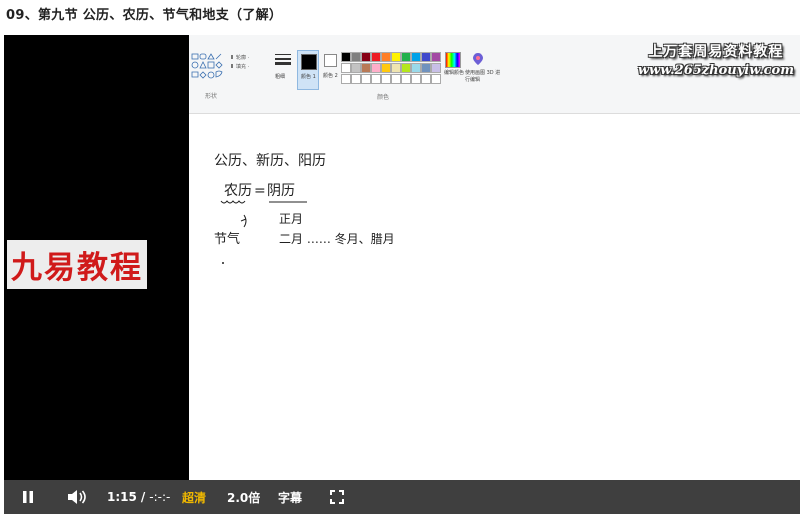  I want to click on fullscreen-icon, so click(337, 497).